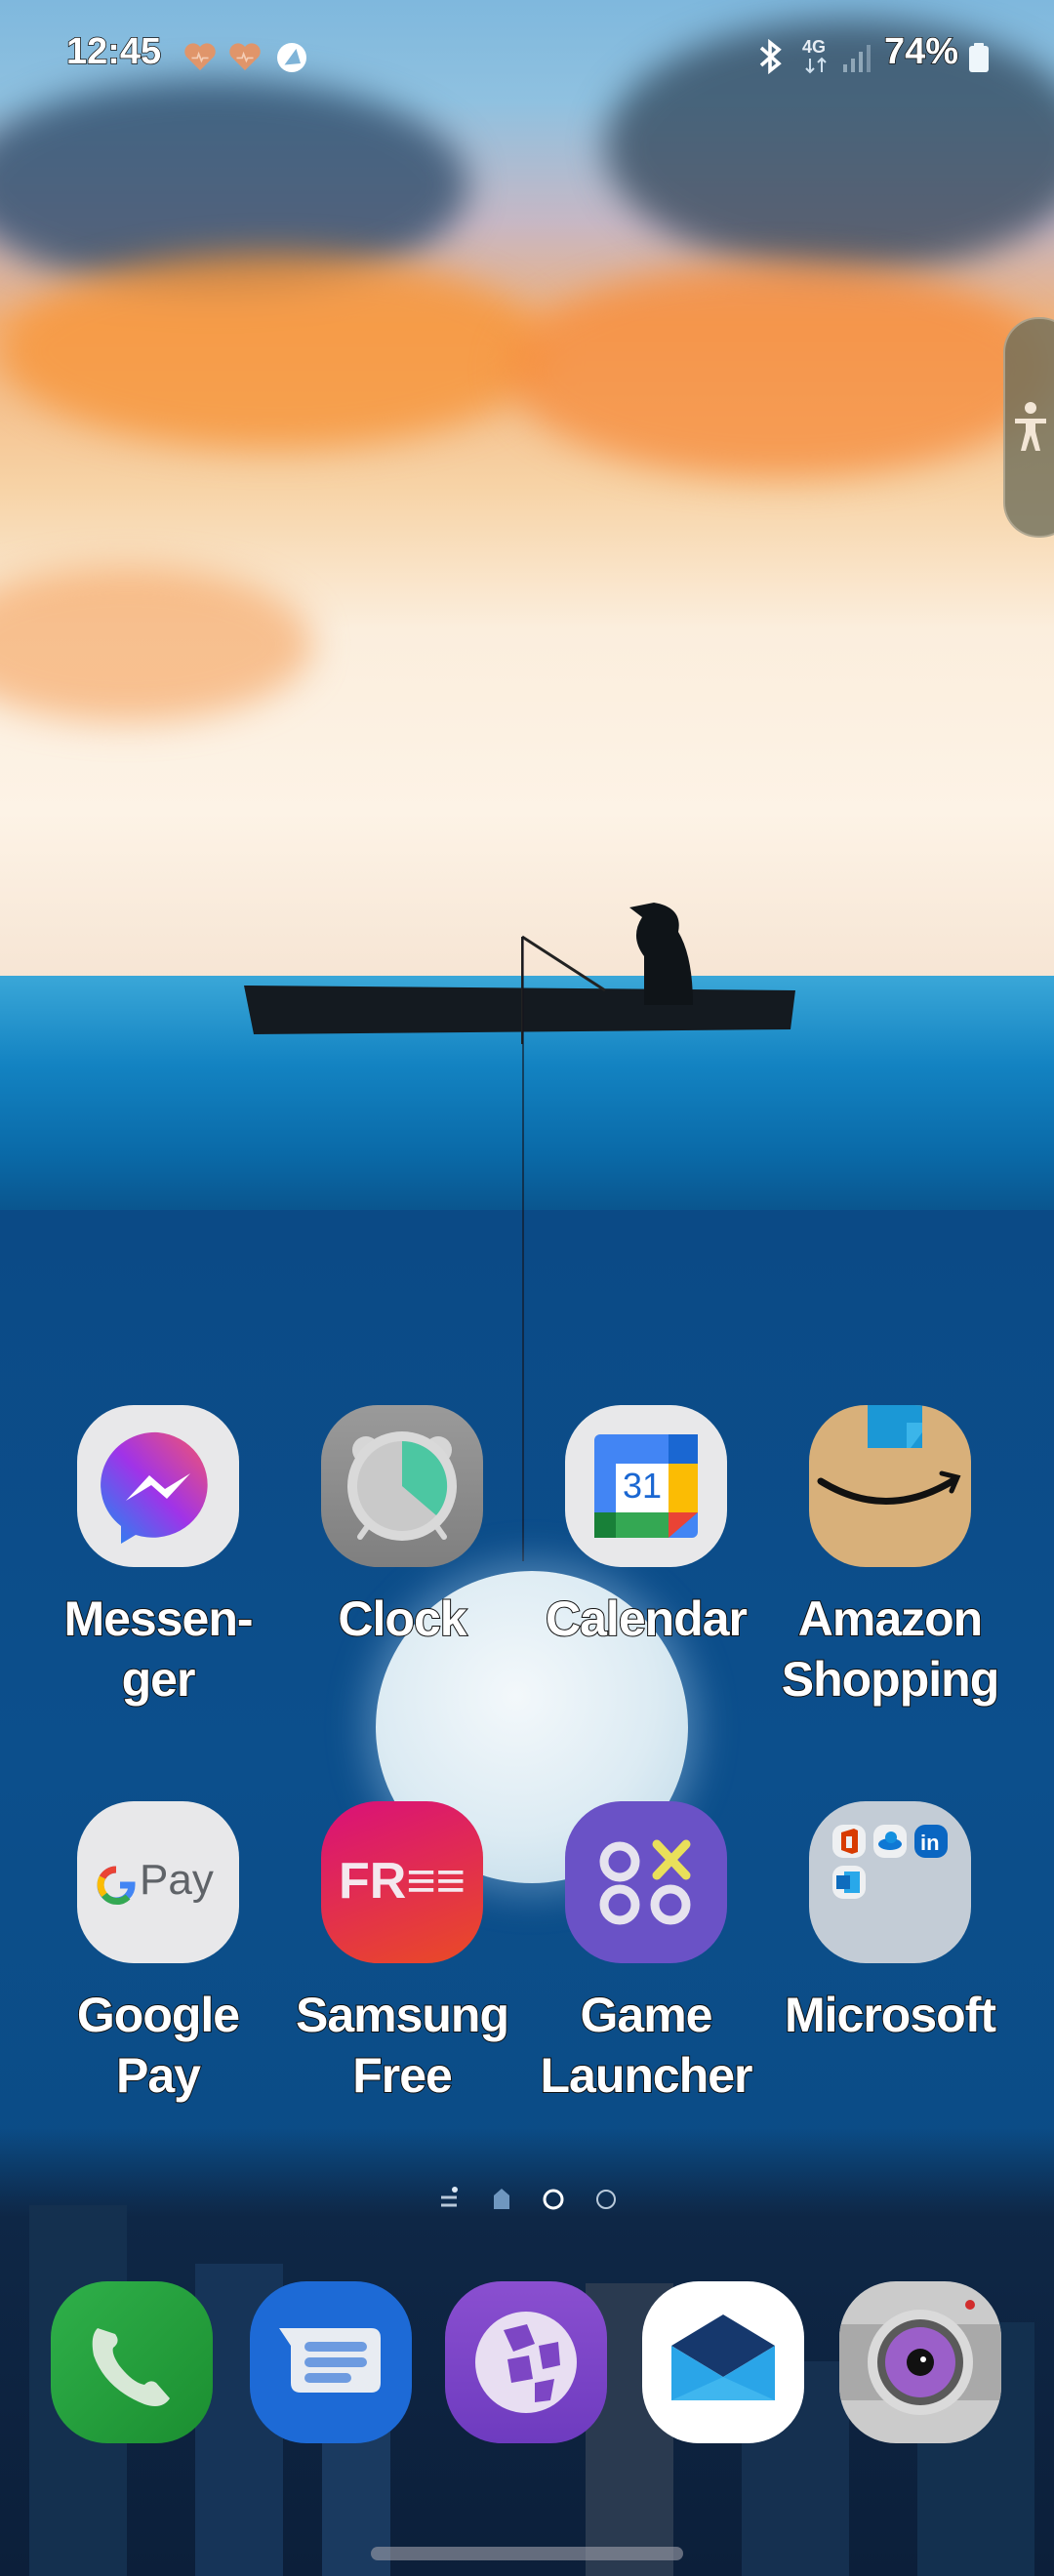 This screenshot has width=1054, height=2576. I want to click on boat-silhouette, so click(519, 973).